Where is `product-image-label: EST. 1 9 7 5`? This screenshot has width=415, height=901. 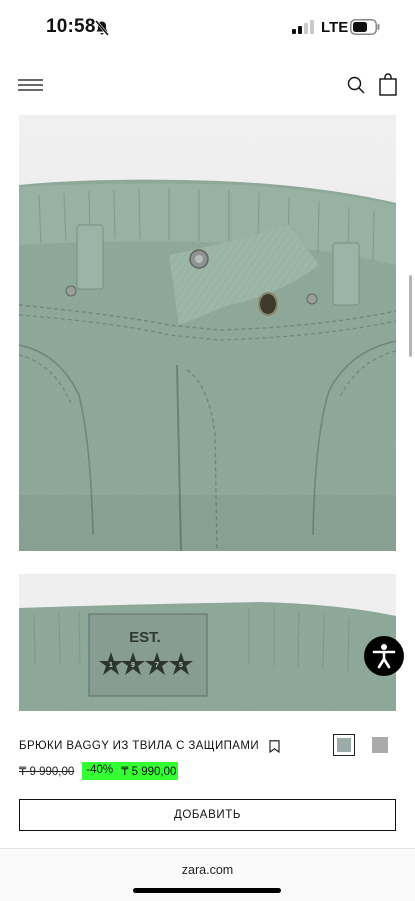
product-image-label: EST. 1 9 7 5 is located at coordinates (207, 642).